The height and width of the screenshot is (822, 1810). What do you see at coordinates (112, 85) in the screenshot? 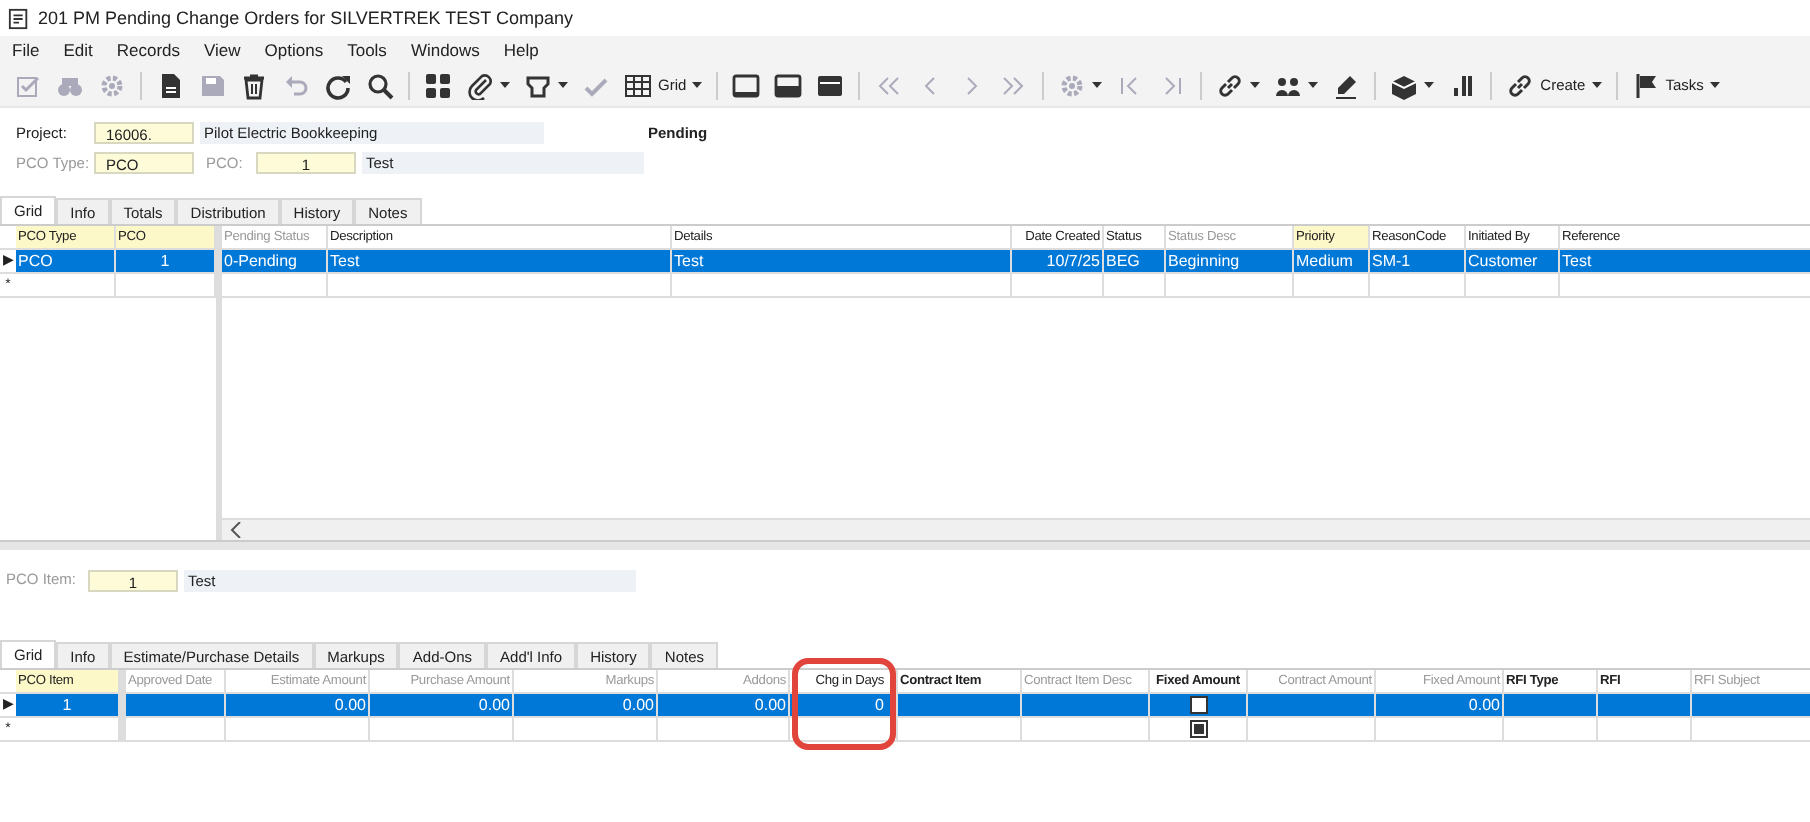
I see `gear-icon` at bounding box center [112, 85].